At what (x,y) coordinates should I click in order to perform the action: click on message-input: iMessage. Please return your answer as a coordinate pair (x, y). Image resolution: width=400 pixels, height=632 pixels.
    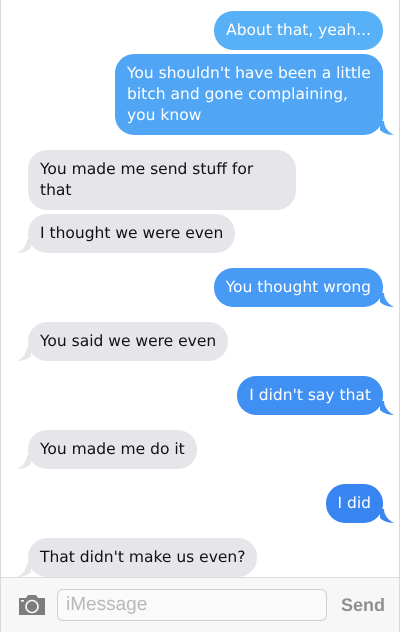
    Looking at the image, I should click on (192, 605).